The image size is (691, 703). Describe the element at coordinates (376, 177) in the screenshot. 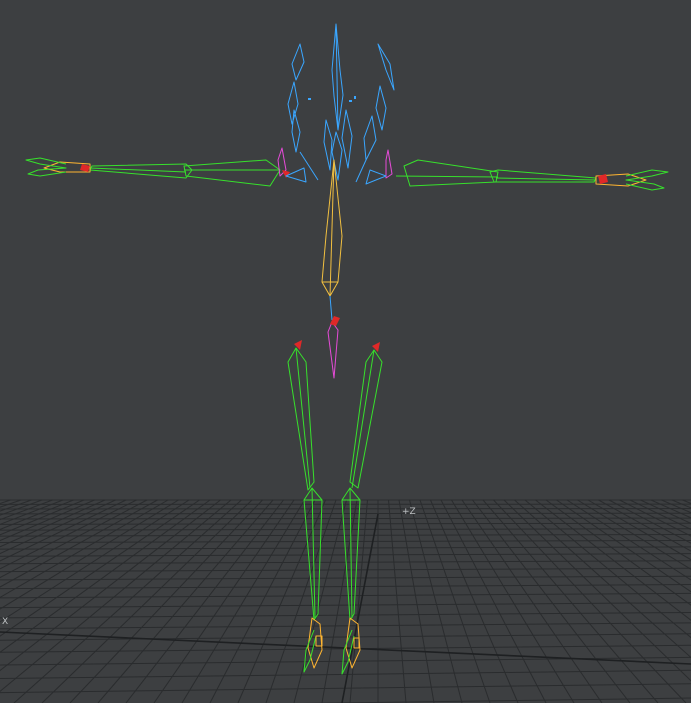

I see `right-shoulder-link` at that location.